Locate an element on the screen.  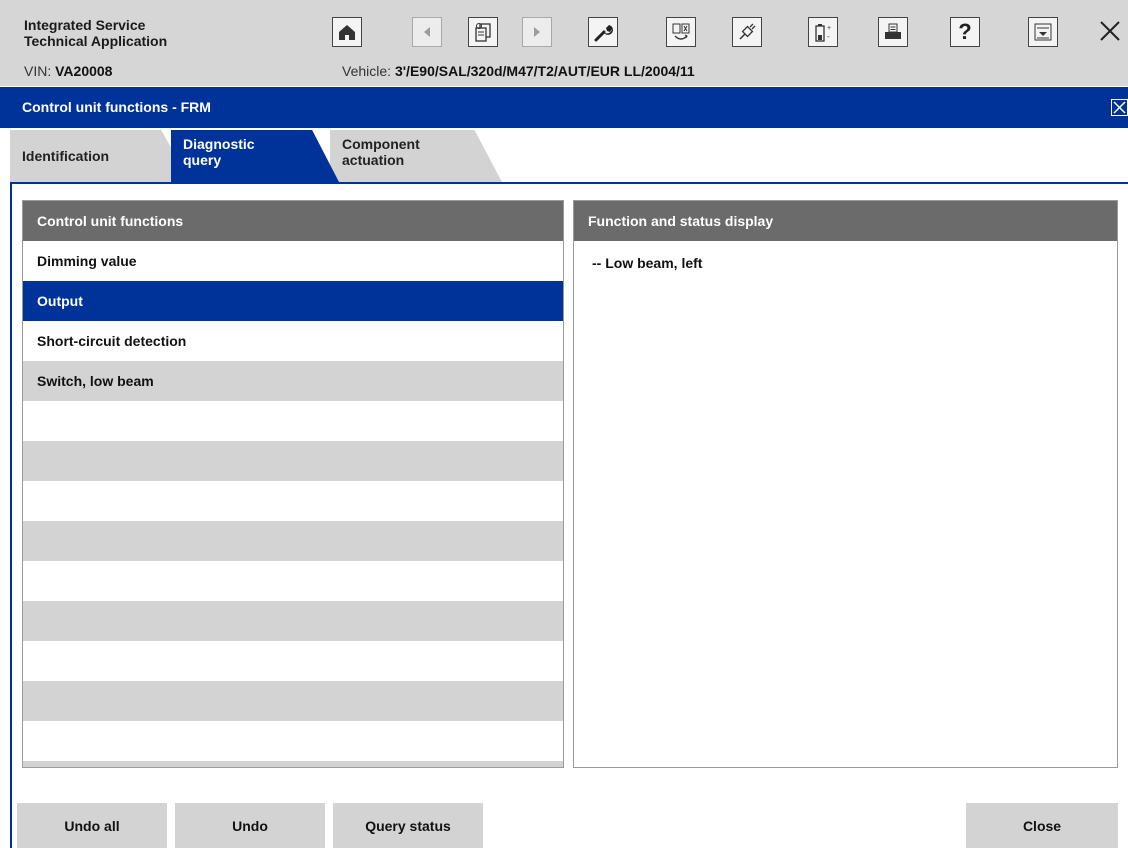
help-icon: ? is located at coordinates (965, 31).